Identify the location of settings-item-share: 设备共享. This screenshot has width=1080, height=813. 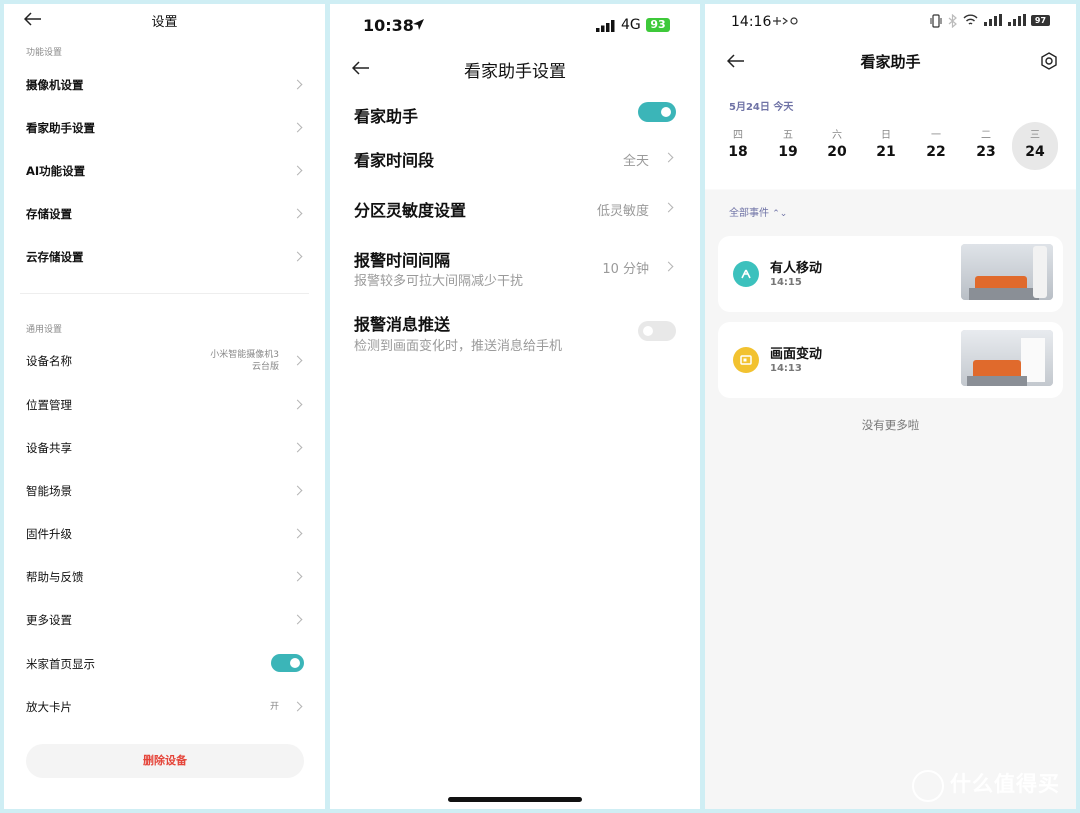
(164, 448).